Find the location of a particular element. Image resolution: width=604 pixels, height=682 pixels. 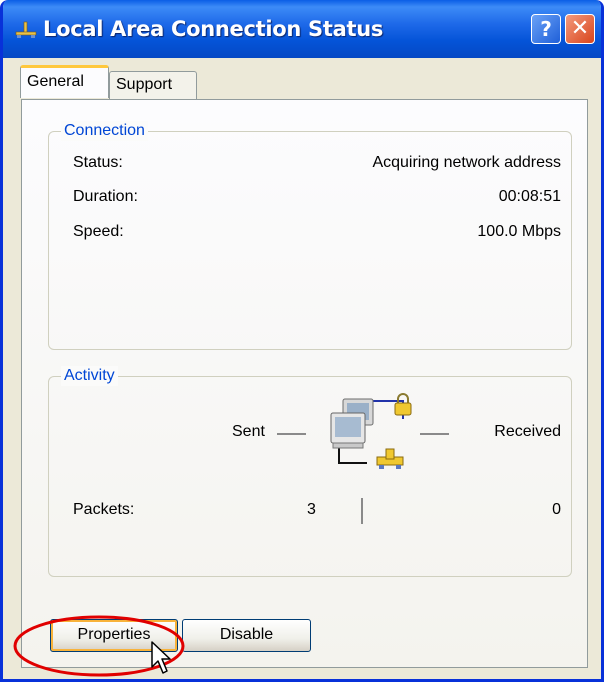

help-button: ? is located at coordinates (546, 29).